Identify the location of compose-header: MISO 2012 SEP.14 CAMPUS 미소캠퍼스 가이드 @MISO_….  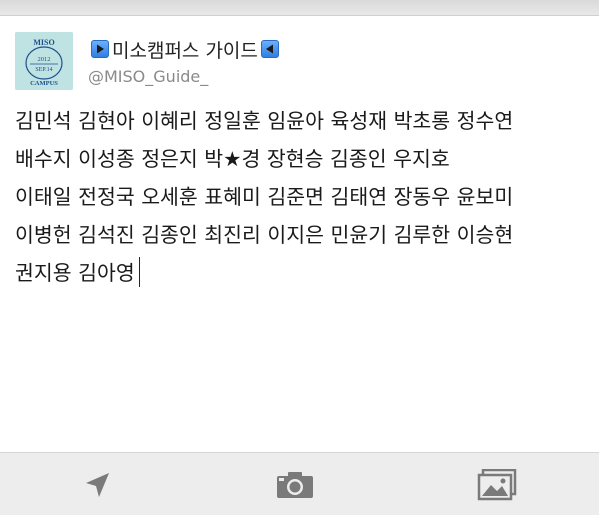
(300, 62).